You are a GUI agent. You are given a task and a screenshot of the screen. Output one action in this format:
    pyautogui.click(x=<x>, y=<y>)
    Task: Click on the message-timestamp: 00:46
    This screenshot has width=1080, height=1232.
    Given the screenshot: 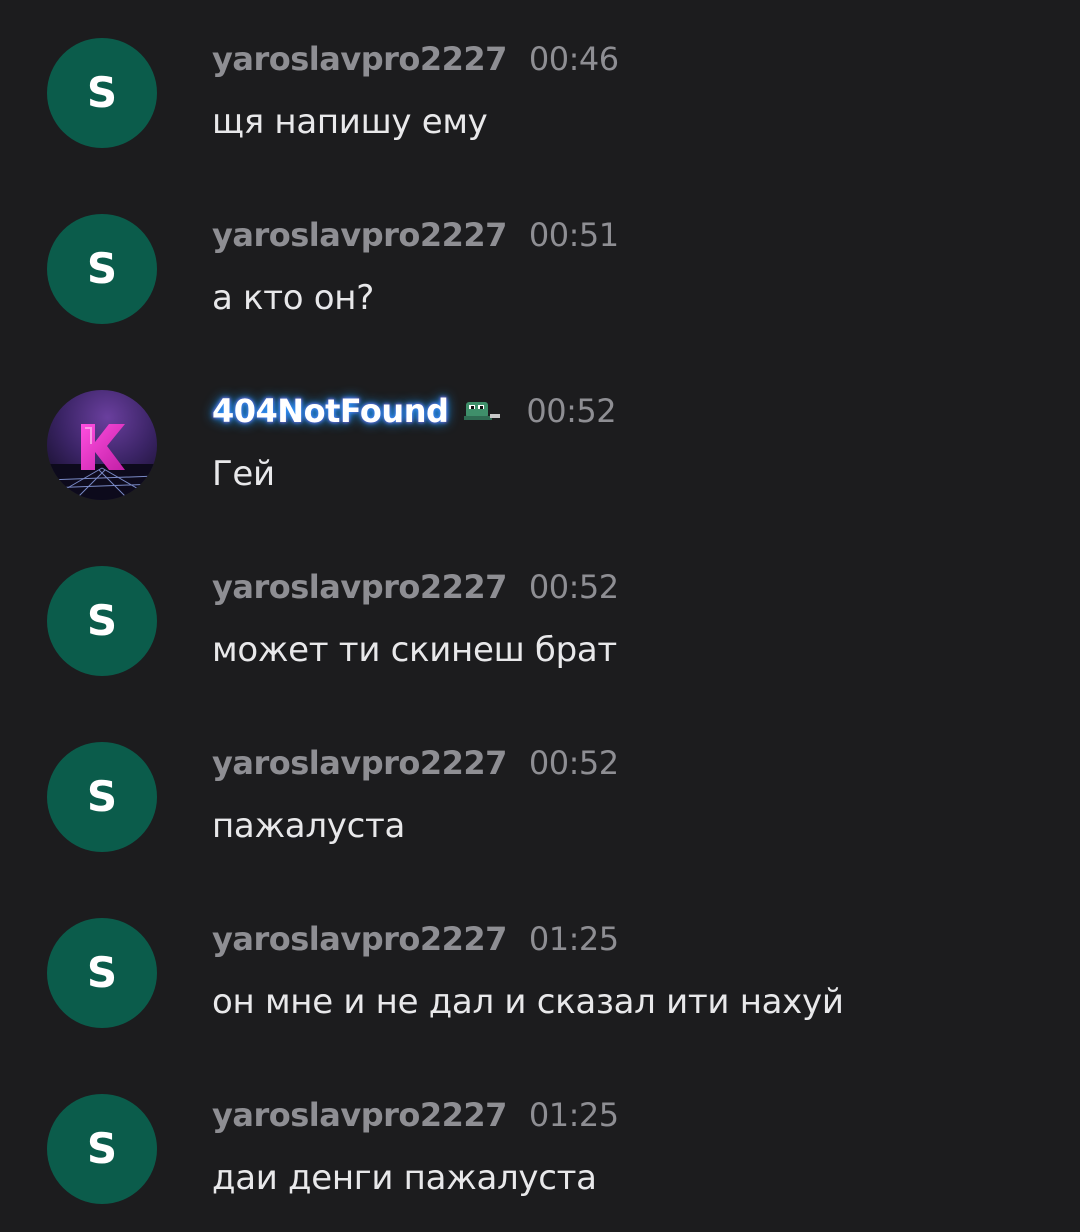 What is the action you would take?
    pyautogui.click(x=573, y=59)
    